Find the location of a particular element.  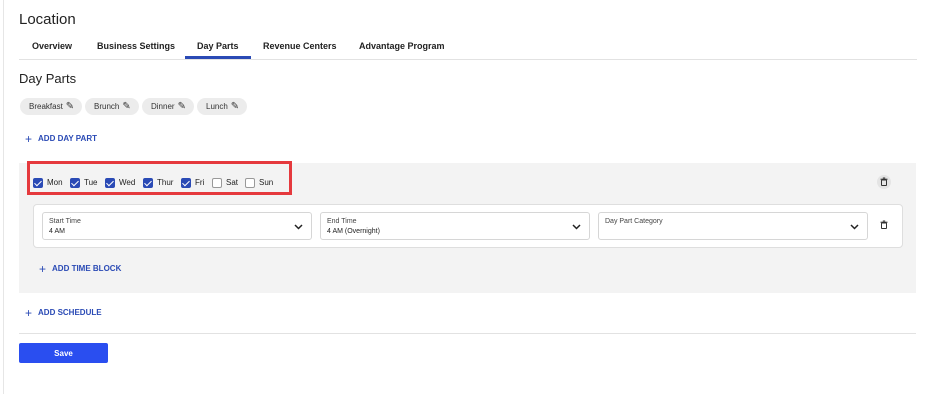

day-part-chip-brunch: Brunch ✎ is located at coordinates (112, 106).